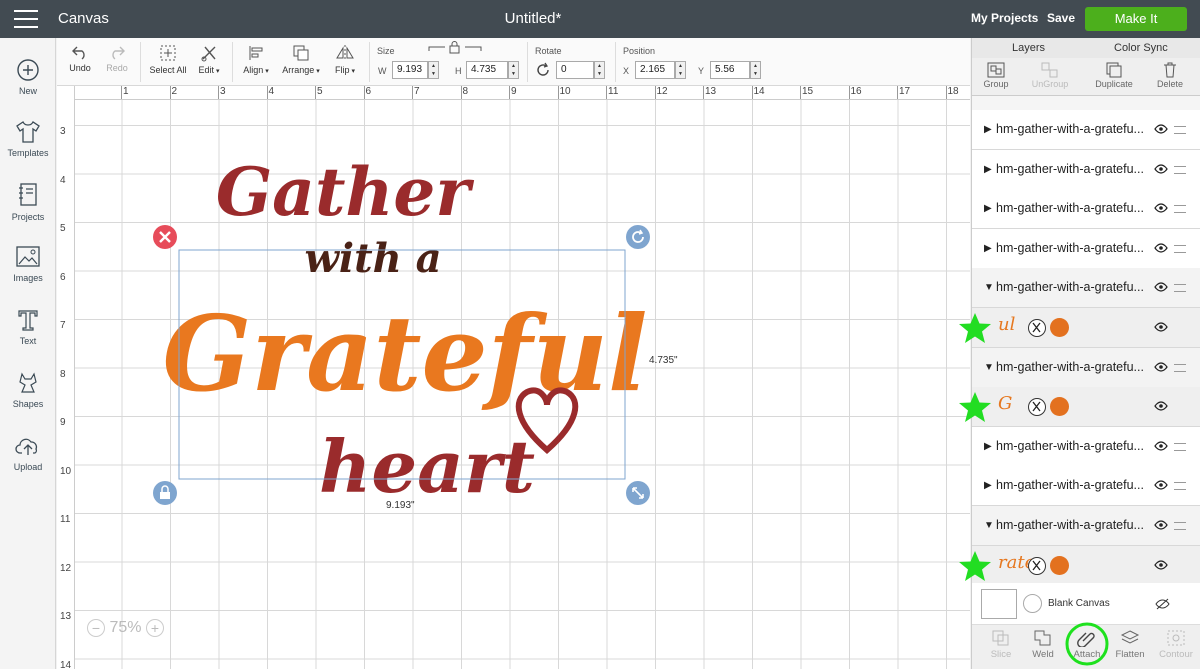 The width and height of the screenshot is (1200, 669). Describe the element at coordinates (1028, 48) in the screenshot. I see `tab-layers: Layers` at that location.